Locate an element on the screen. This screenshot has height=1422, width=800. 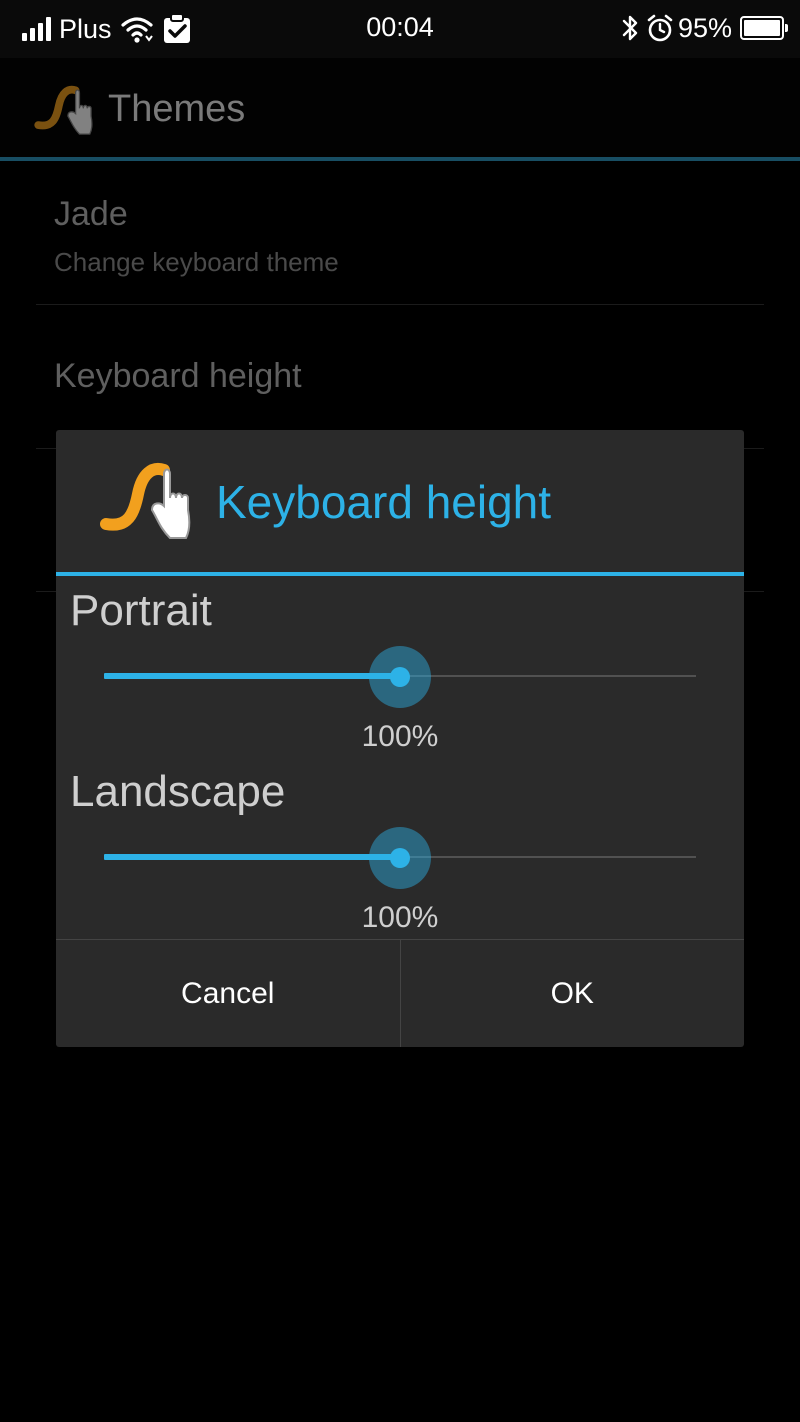
bluetooth-icon is located at coordinates (630, 28).